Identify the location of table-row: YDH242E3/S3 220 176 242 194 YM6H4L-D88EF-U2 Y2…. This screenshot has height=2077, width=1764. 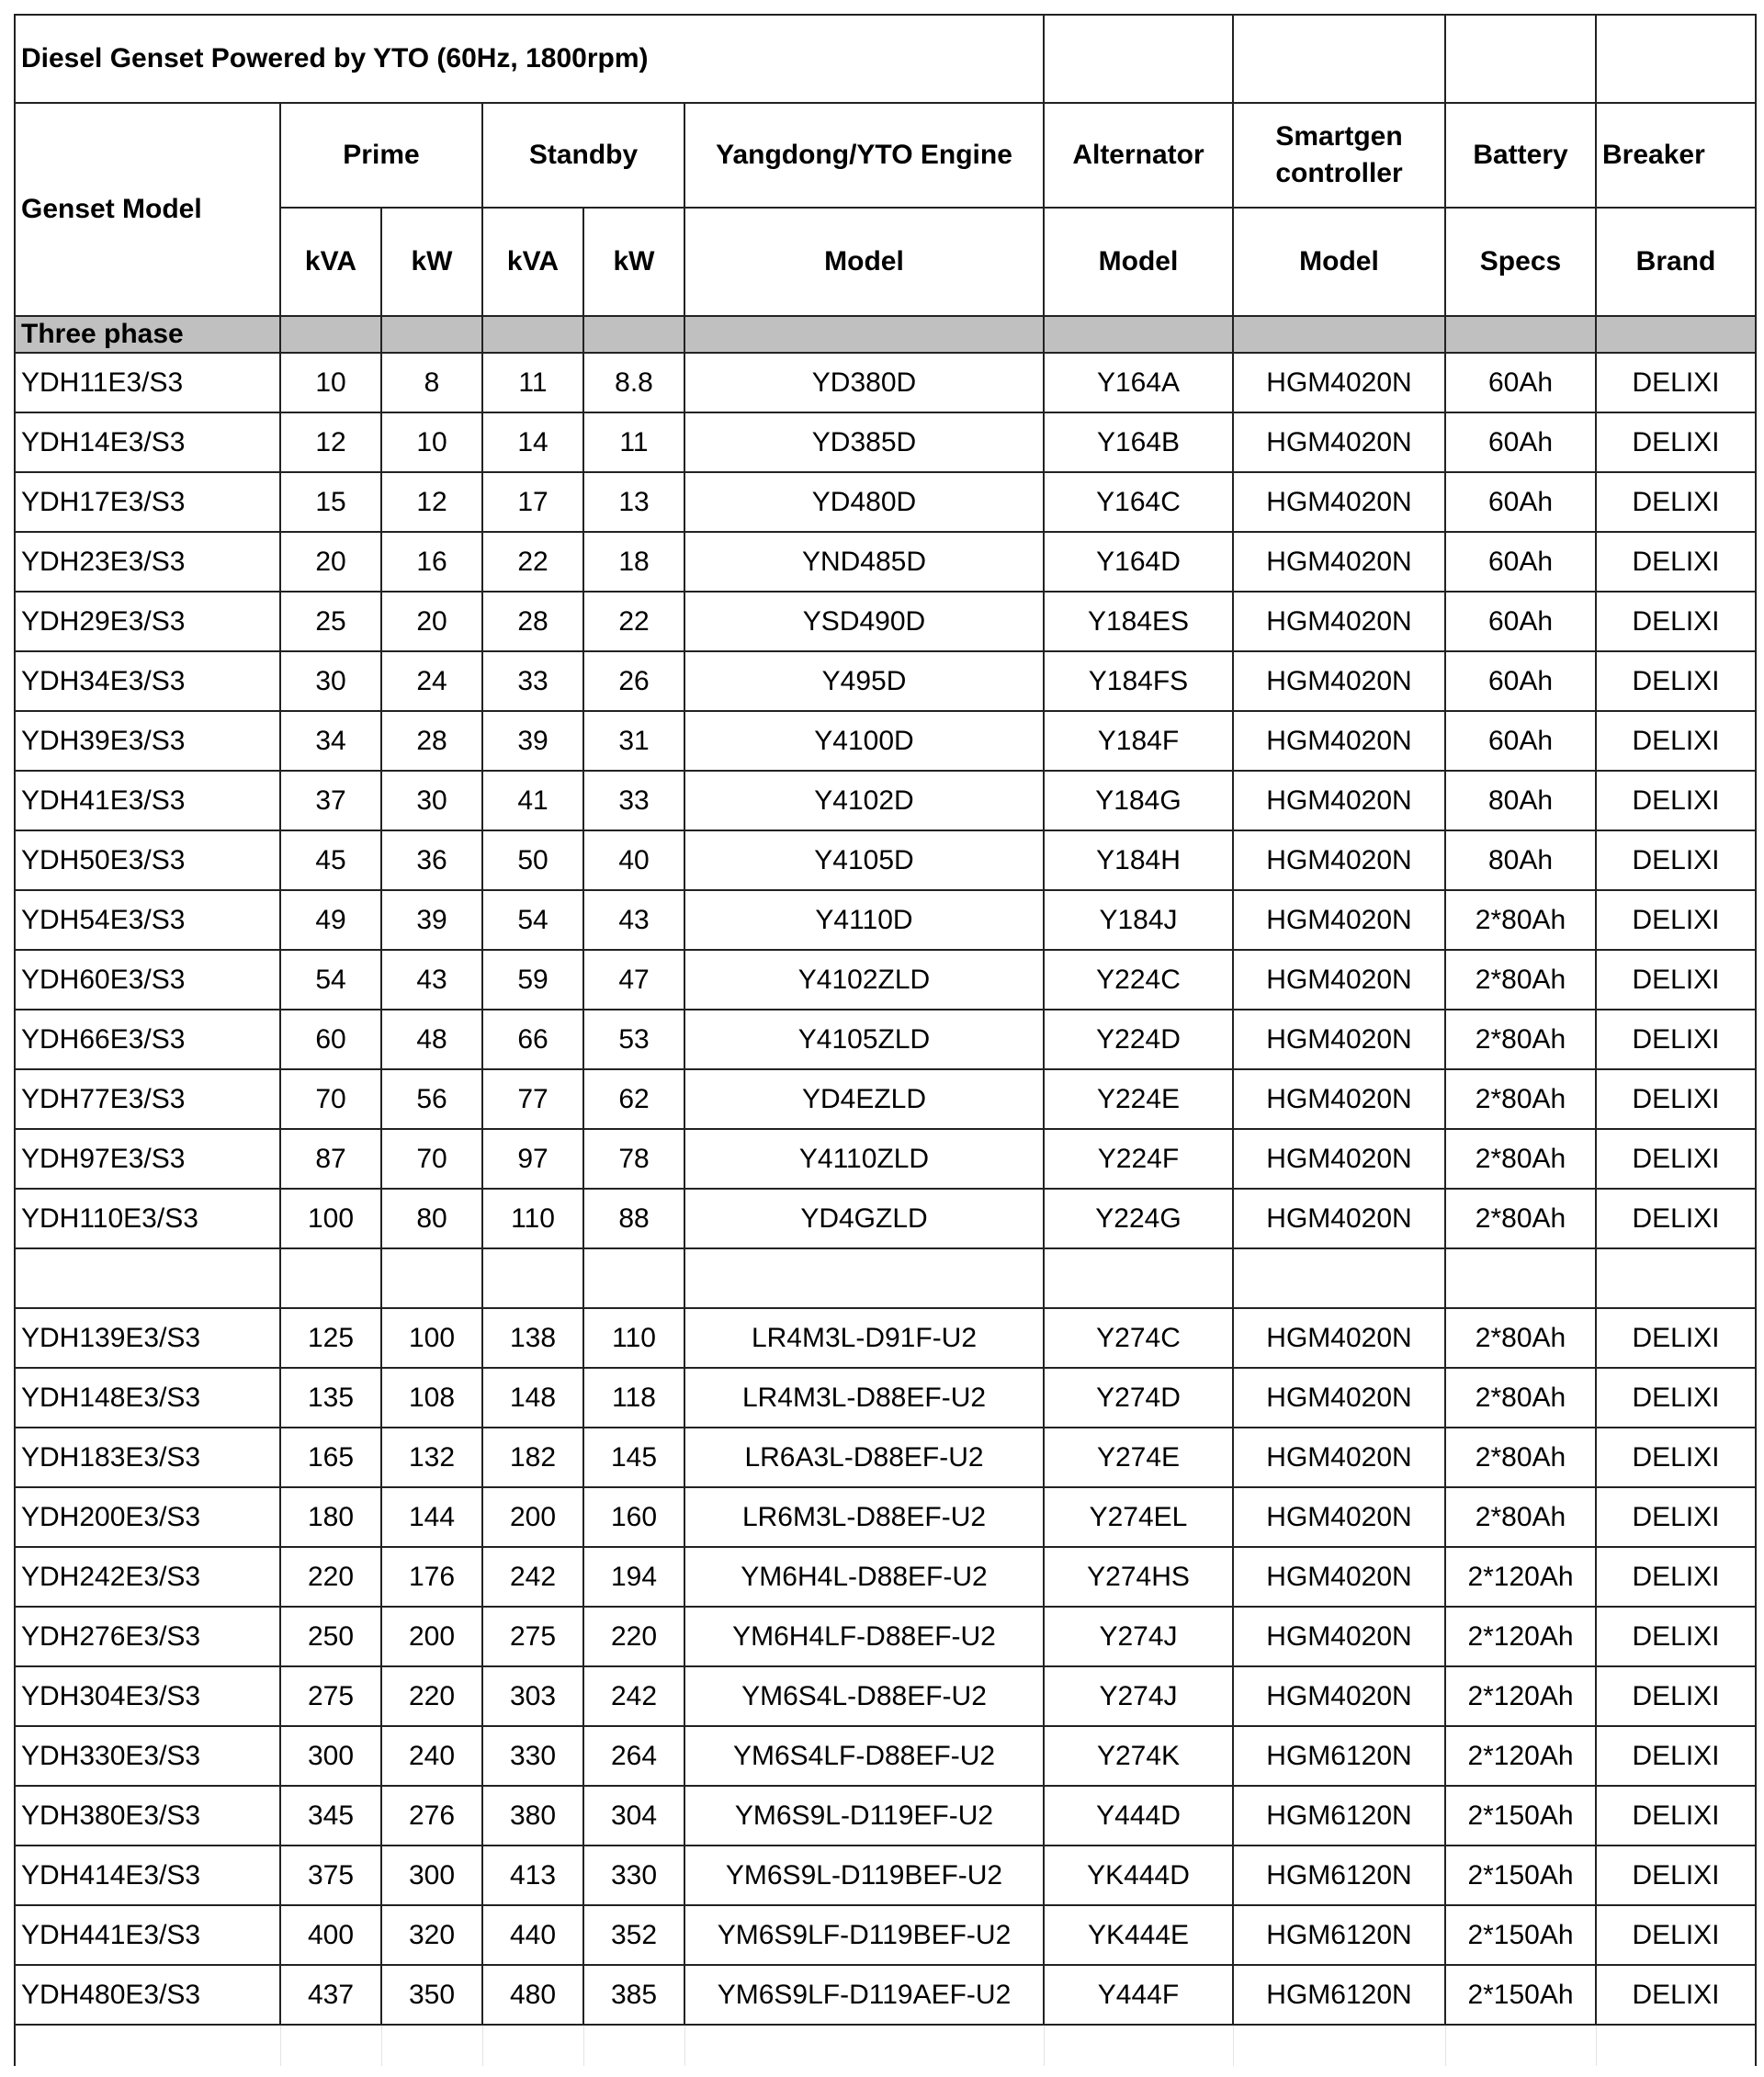
(885, 1577).